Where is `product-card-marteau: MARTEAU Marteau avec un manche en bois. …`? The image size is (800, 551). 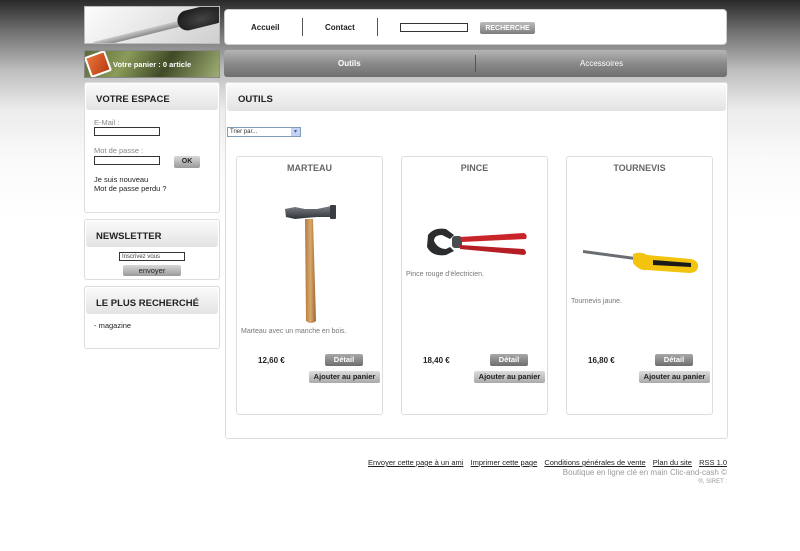
product-card-marteau: MARTEAU Marteau avec un manche en bois. … is located at coordinates (309, 285).